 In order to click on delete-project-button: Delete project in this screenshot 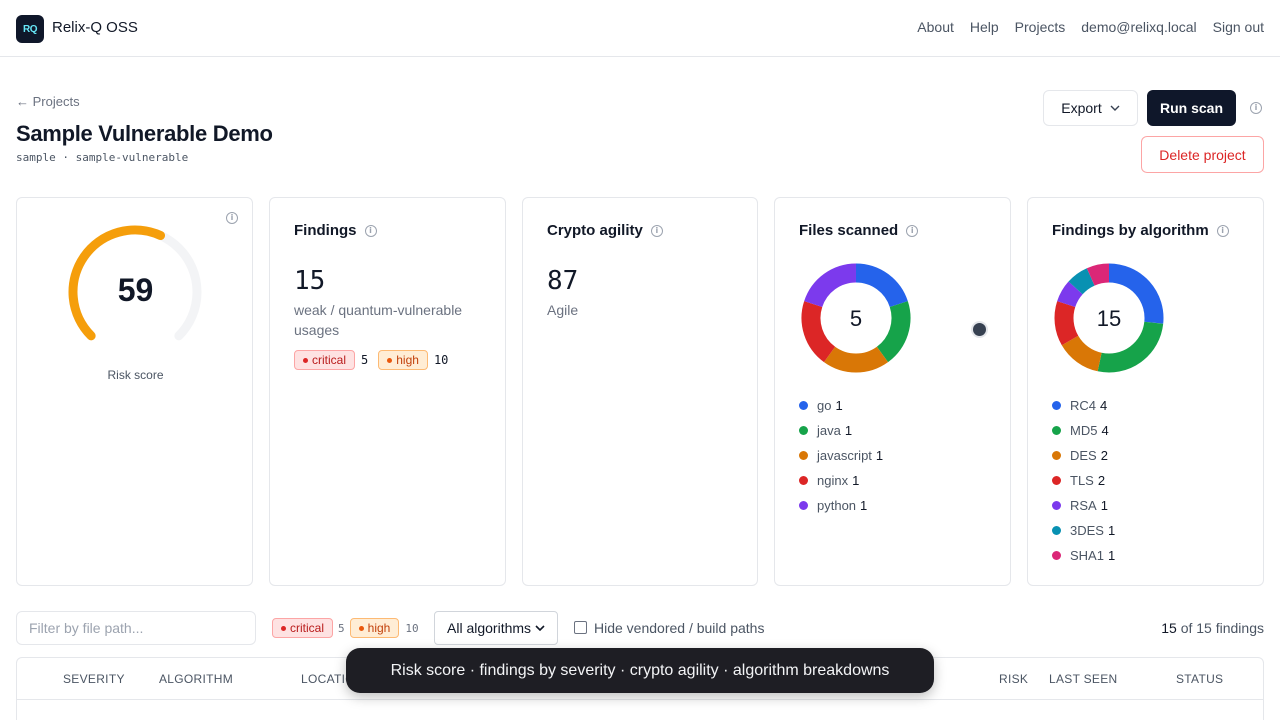, I will do `click(1202, 154)`.